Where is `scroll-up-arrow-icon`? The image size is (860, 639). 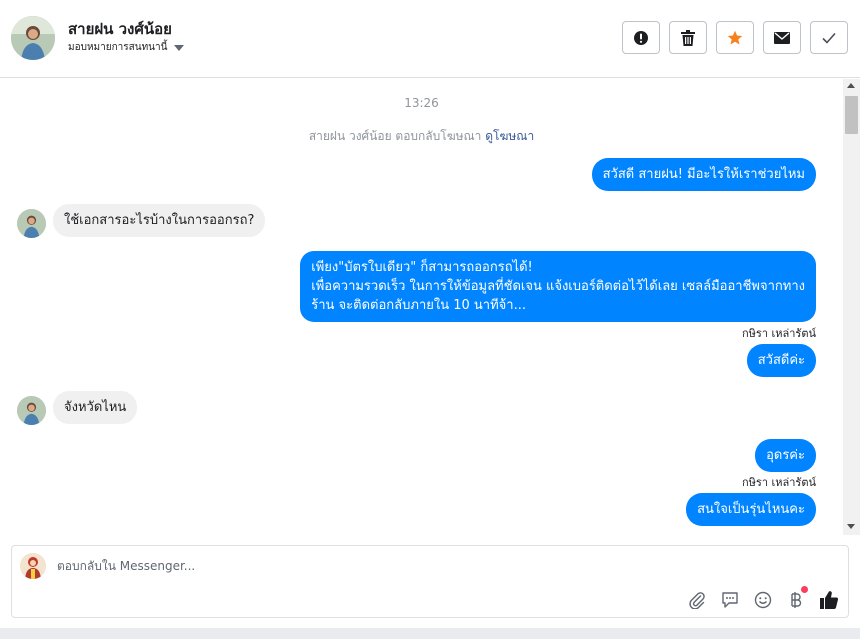 scroll-up-arrow-icon is located at coordinates (851, 85).